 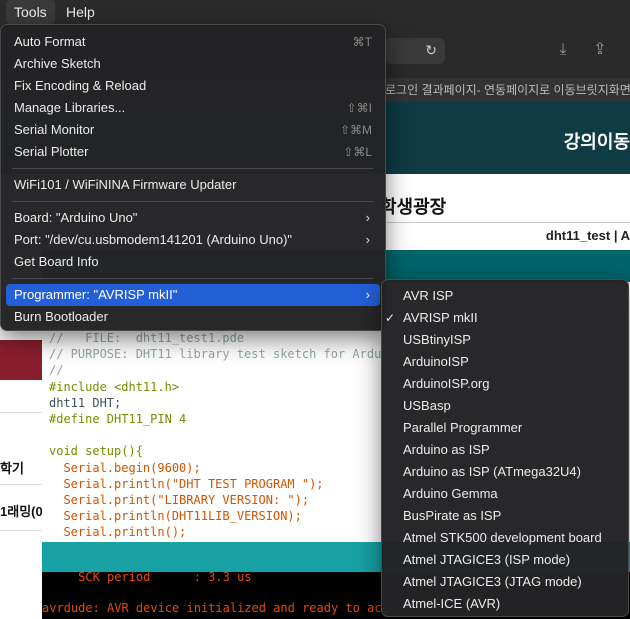 What do you see at coordinates (446, 449) in the screenshot?
I see `menu-item-label: Arduino as ISP` at bounding box center [446, 449].